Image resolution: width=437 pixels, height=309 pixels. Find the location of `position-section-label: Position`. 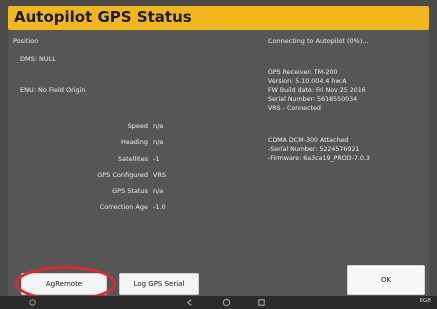

position-section-label: Position is located at coordinates (26, 41).